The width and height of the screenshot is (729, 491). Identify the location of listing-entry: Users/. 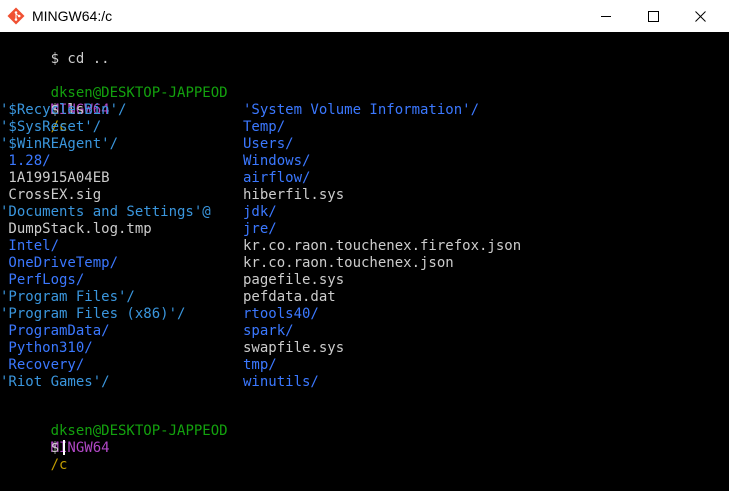
(268, 144).